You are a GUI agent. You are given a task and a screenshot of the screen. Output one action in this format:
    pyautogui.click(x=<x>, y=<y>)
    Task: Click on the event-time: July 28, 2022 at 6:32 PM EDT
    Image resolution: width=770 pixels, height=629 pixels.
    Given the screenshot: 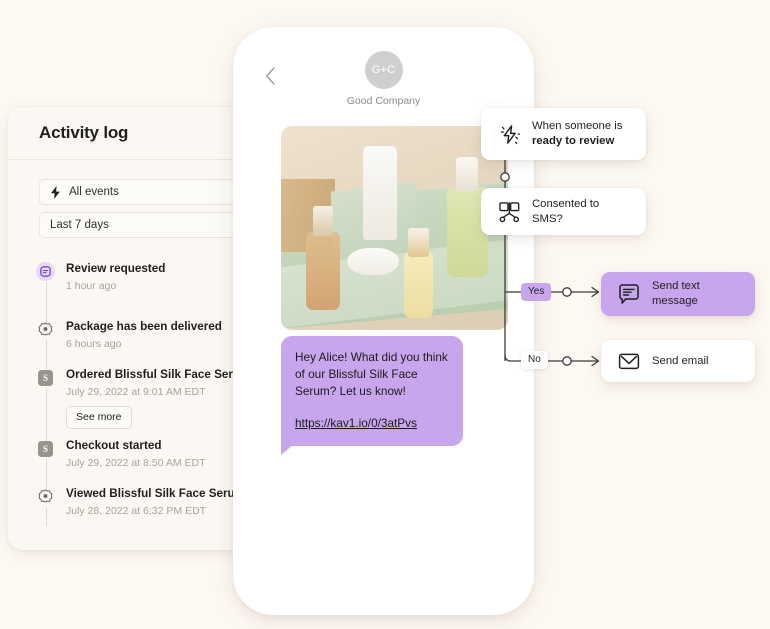 What is the action you would take?
    pyautogui.click(x=136, y=511)
    